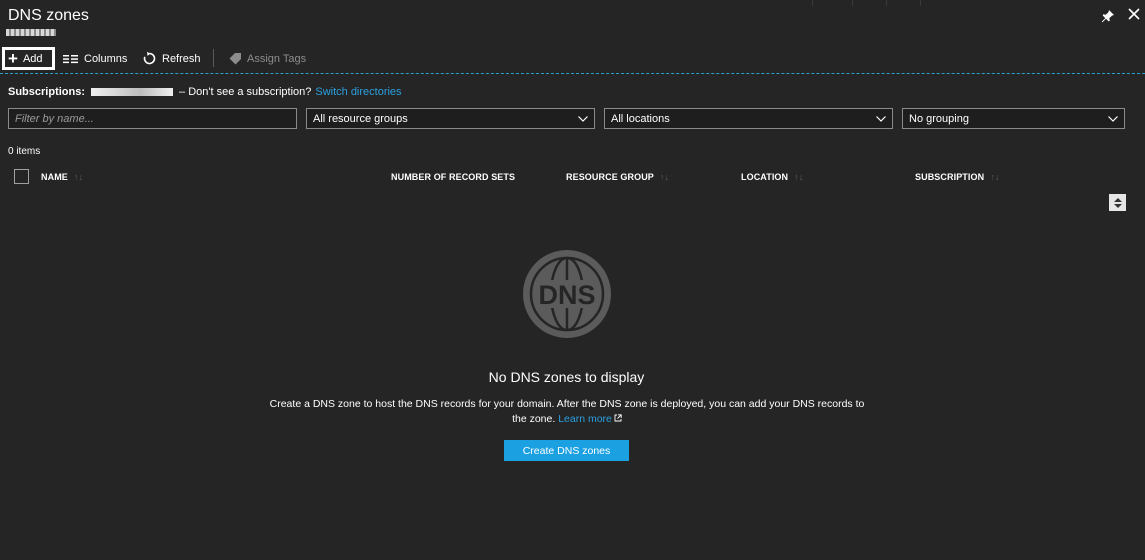 Image resolution: width=1145 pixels, height=560 pixels. I want to click on refresh-label: Refresh, so click(181, 58).